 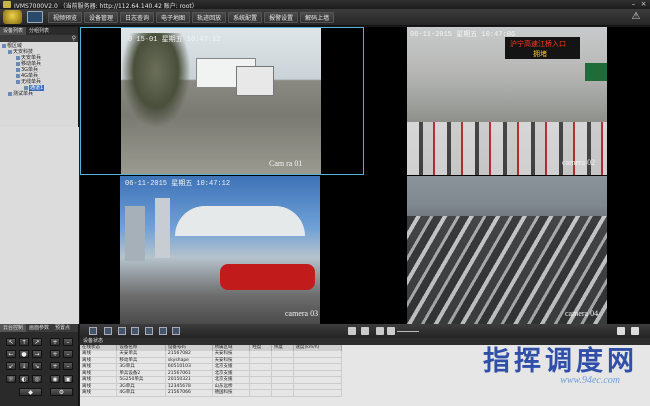 What do you see at coordinates (149, 331) in the screenshot?
I see `layout-custom-icon` at bounding box center [149, 331].